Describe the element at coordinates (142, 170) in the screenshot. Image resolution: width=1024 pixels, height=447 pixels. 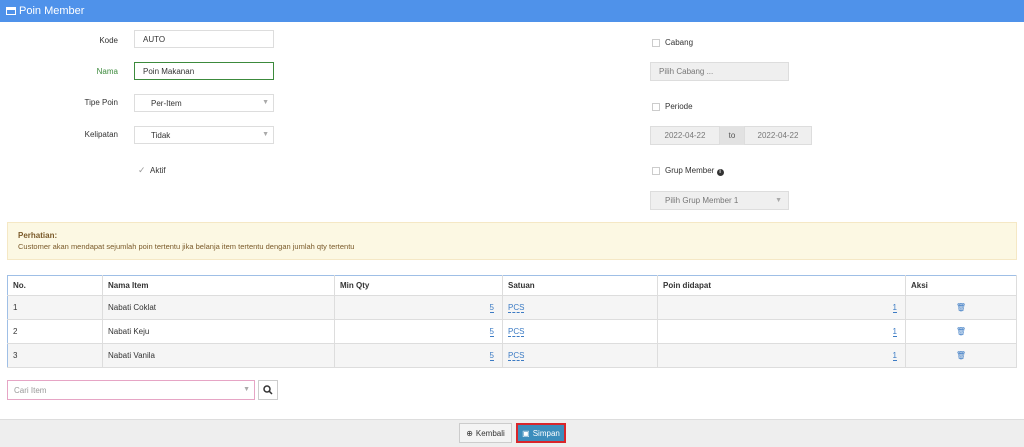
I see `aktif-check-icon: ✓` at that location.